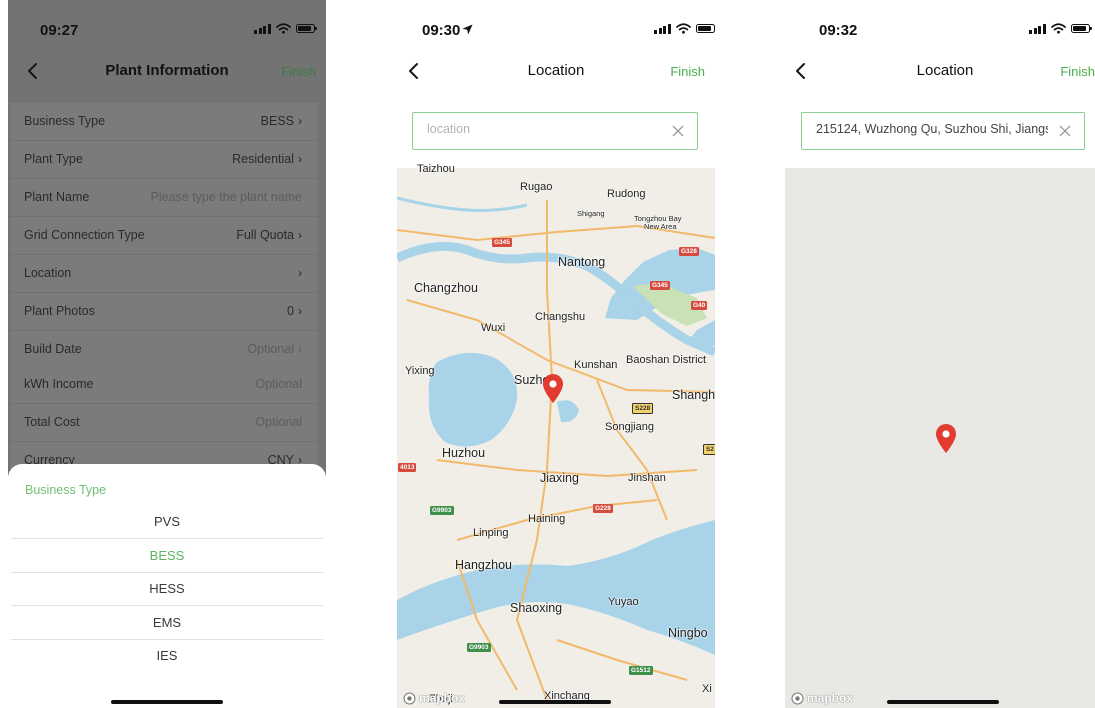 The width and height of the screenshot is (1095, 708). I want to click on business-type-option: EMS, so click(167, 623).